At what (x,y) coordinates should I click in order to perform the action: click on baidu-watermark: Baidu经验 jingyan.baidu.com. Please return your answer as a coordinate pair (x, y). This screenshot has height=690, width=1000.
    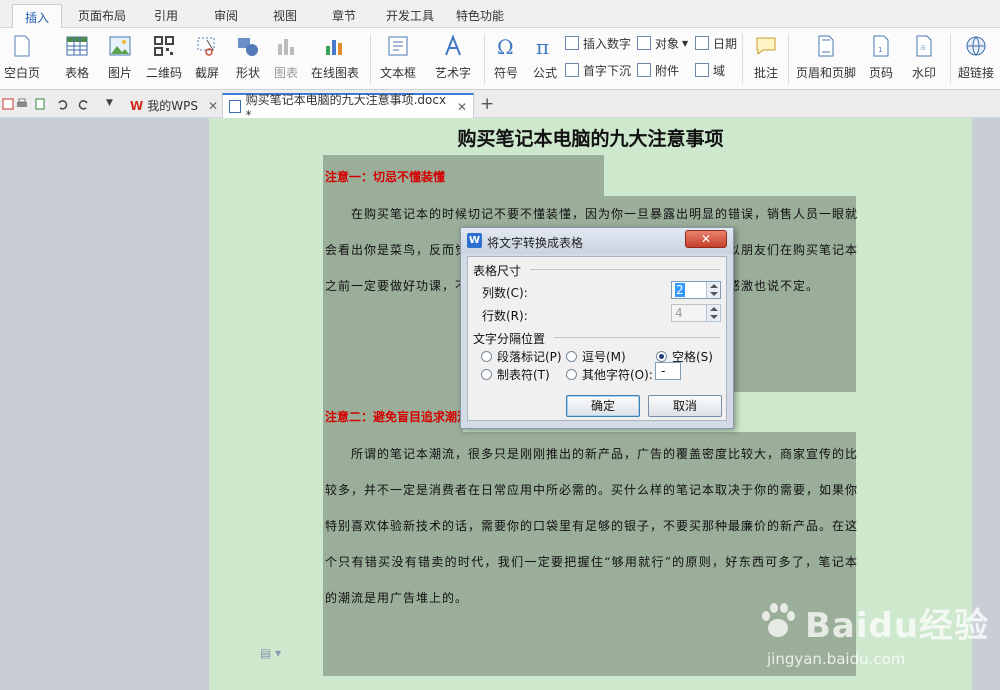
    Looking at the image, I should click on (870, 640).